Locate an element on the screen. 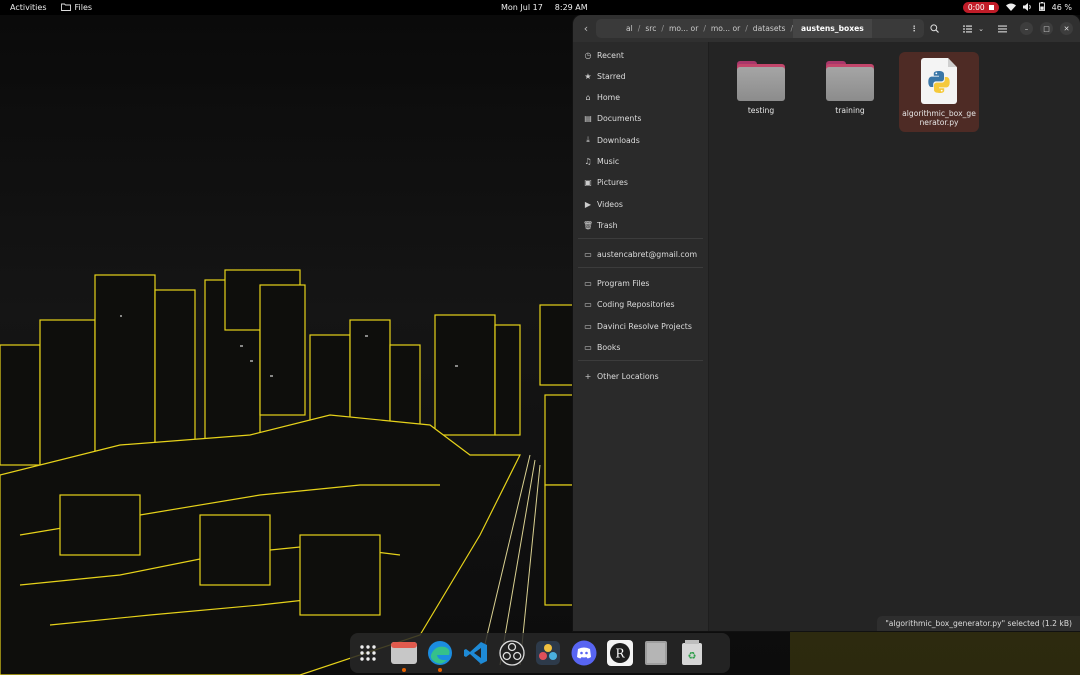 The height and width of the screenshot is (675, 1080). list-view-icon is located at coordinates (967, 28).